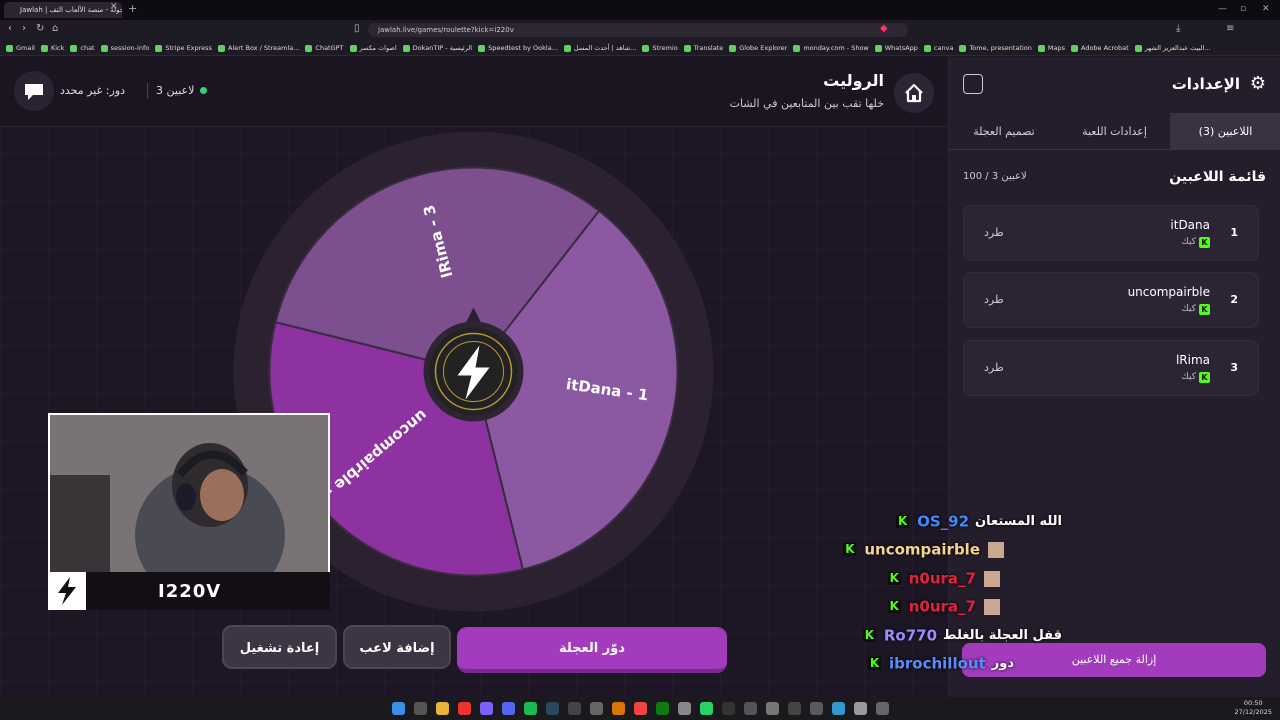  Describe the element at coordinates (884, 28) in the screenshot. I see `brave-icon: ◆` at that location.